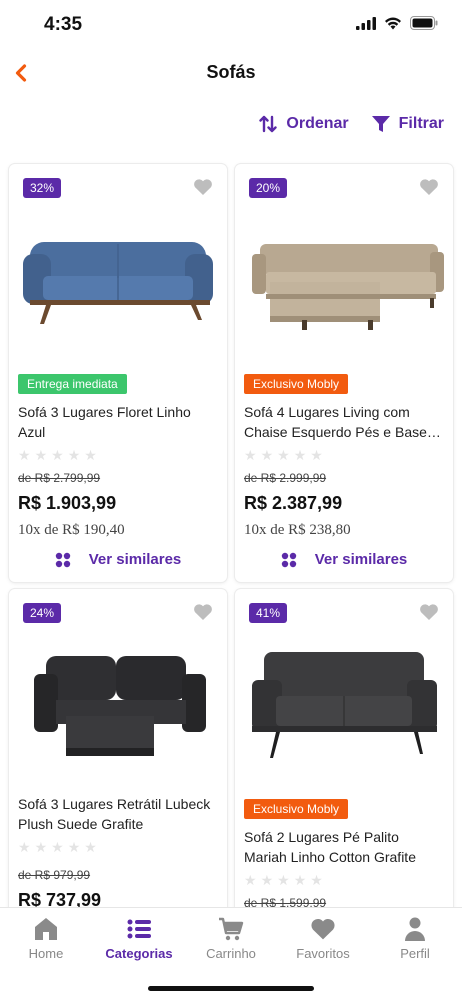  I want to click on tab-label: Perfil, so click(415, 953).